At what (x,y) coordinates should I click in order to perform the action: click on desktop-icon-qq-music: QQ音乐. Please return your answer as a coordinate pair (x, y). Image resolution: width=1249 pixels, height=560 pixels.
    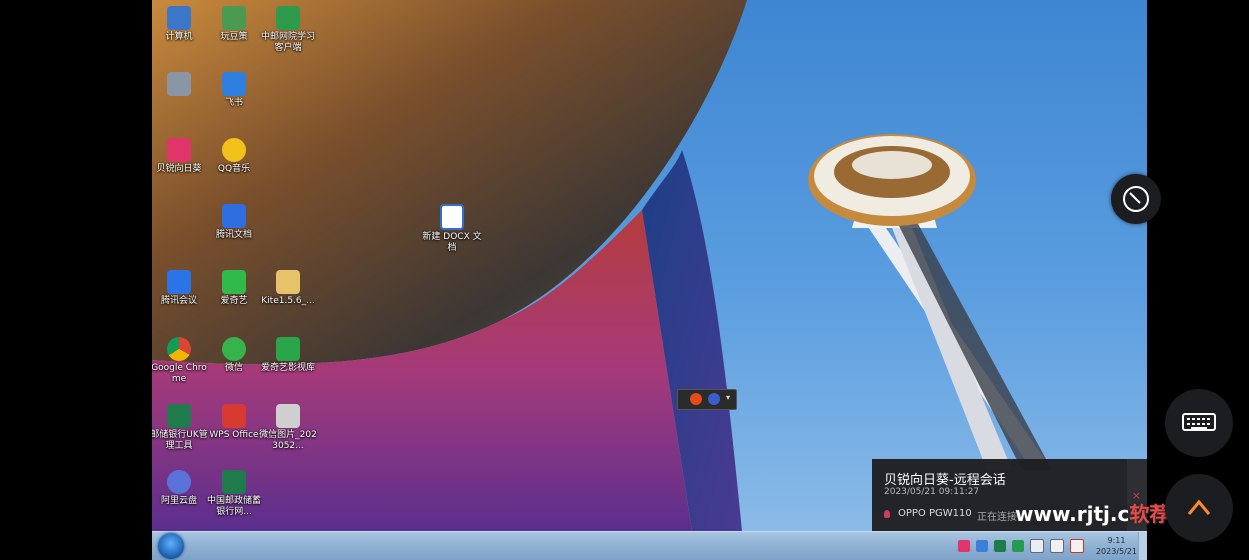
    Looking at the image, I should click on (234, 156).